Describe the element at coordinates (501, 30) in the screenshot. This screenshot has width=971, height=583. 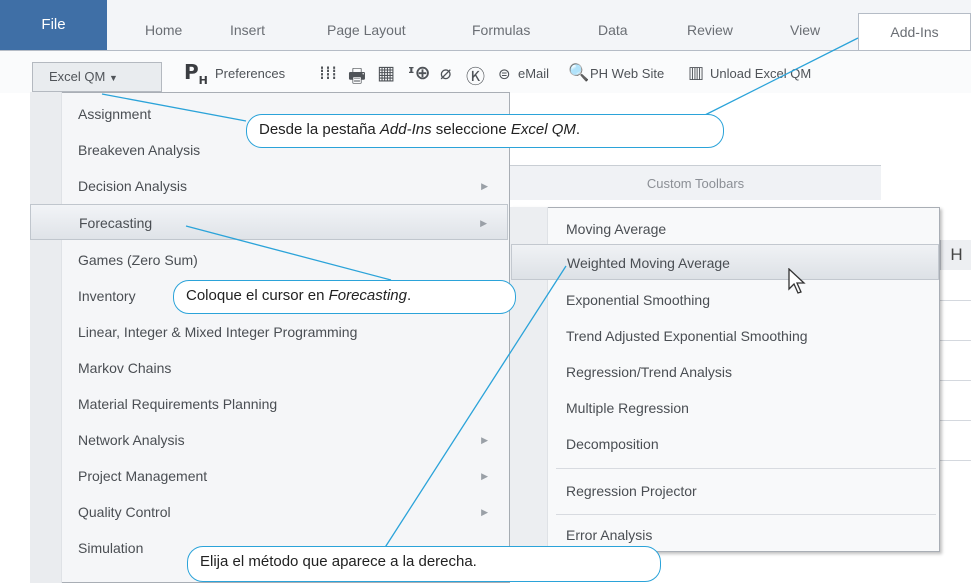
I see `tab-formulas: Formulas` at that location.